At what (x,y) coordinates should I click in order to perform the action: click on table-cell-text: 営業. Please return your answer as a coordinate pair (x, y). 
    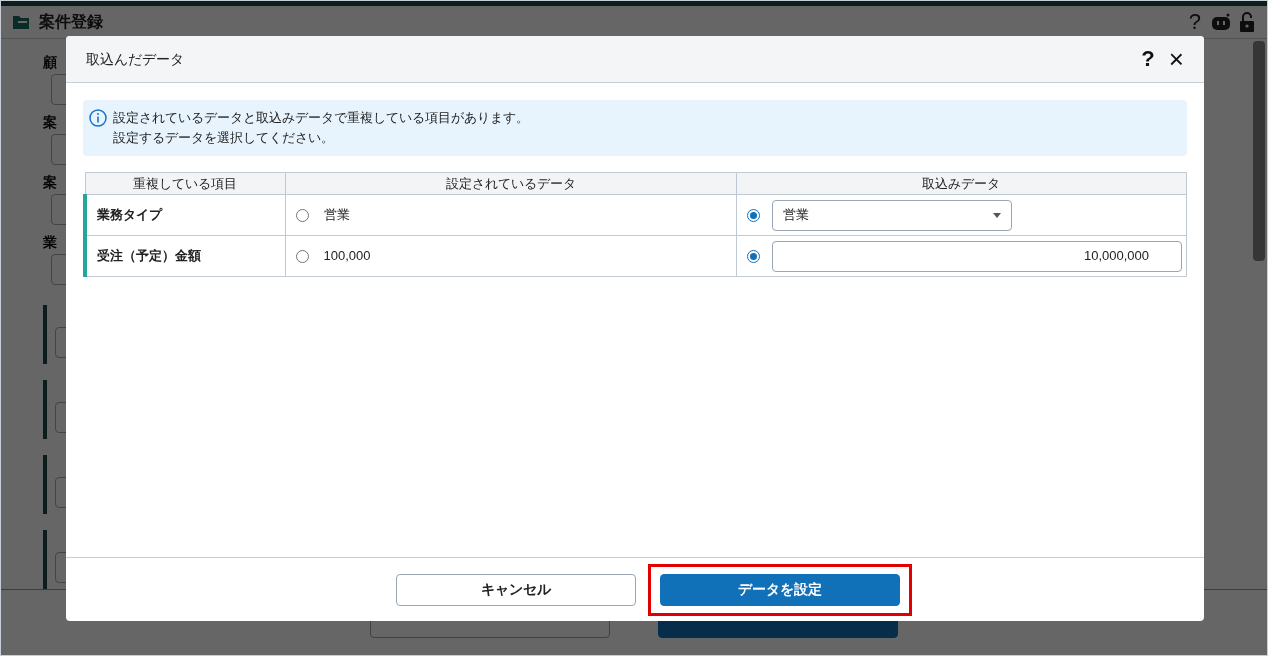
    Looking at the image, I should click on (336, 215).